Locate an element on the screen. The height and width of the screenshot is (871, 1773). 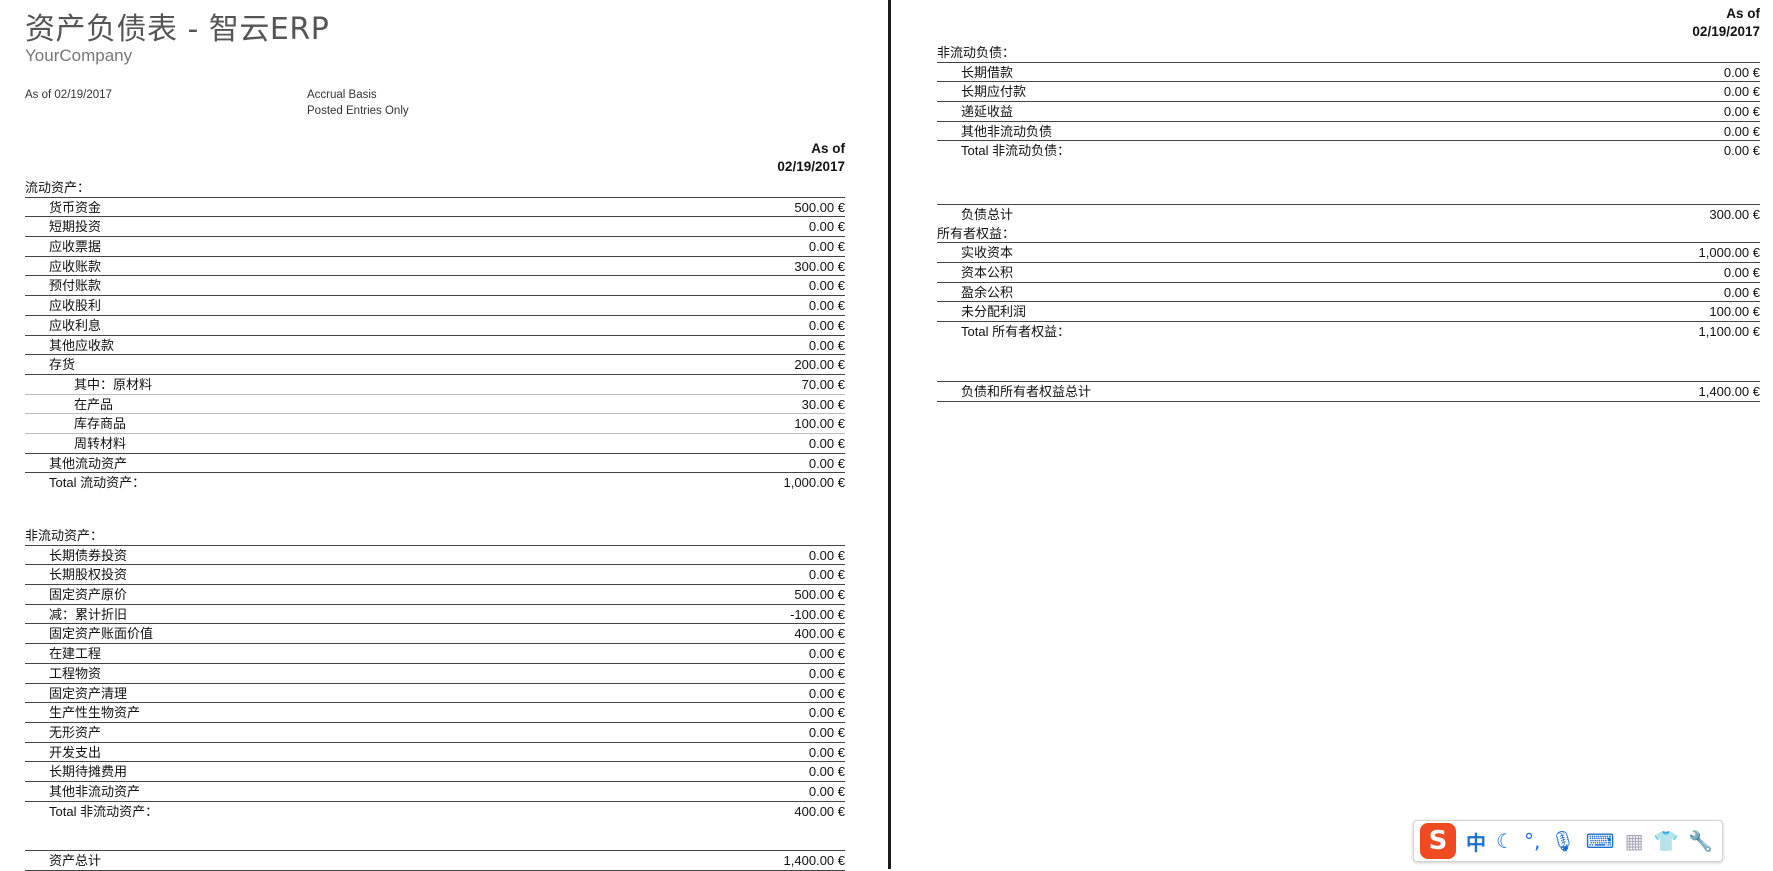
row-value: 400.00 € is located at coordinates (819, 634).